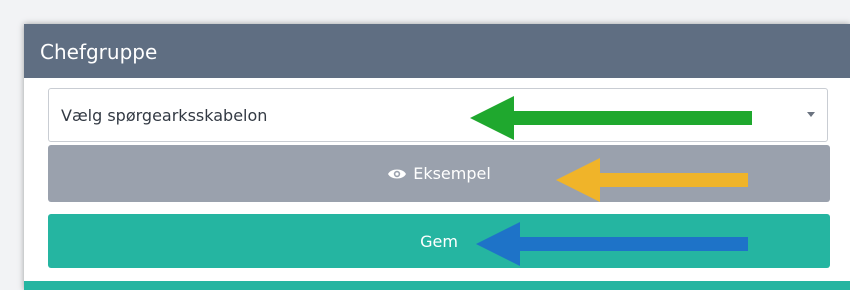 The width and height of the screenshot is (850, 290). Describe the element at coordinates (439, 241) in the screenshot. I see `save-button-label: Gem` at that location.